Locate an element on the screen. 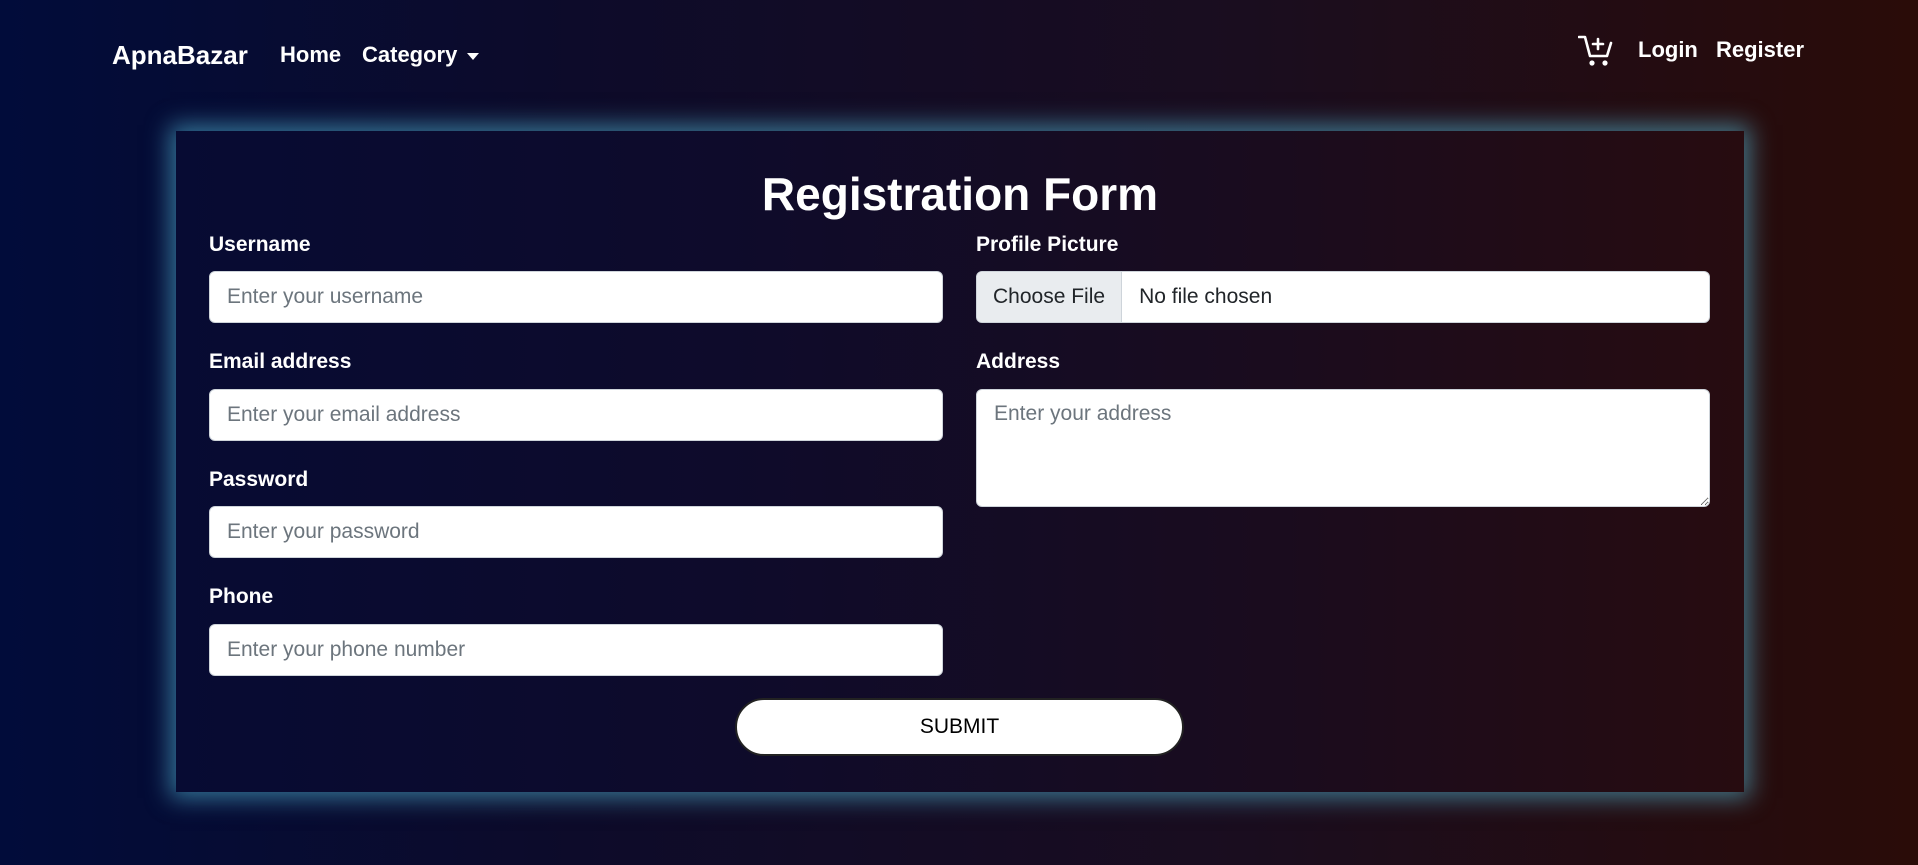  password-input is located at coordinates (576, 532).